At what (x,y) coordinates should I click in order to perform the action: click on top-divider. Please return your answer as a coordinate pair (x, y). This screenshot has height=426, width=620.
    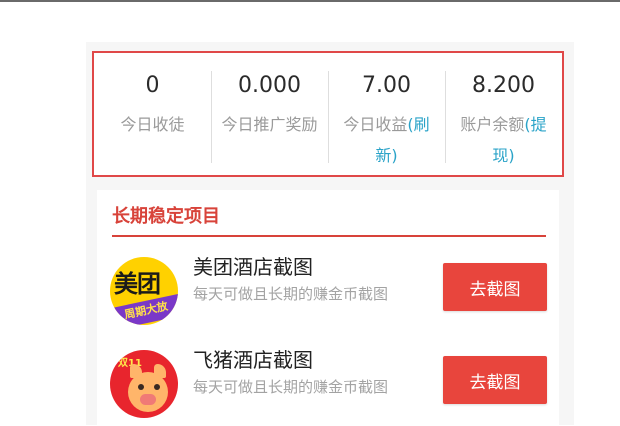
    Looking at the image, I should click on (310, 1).